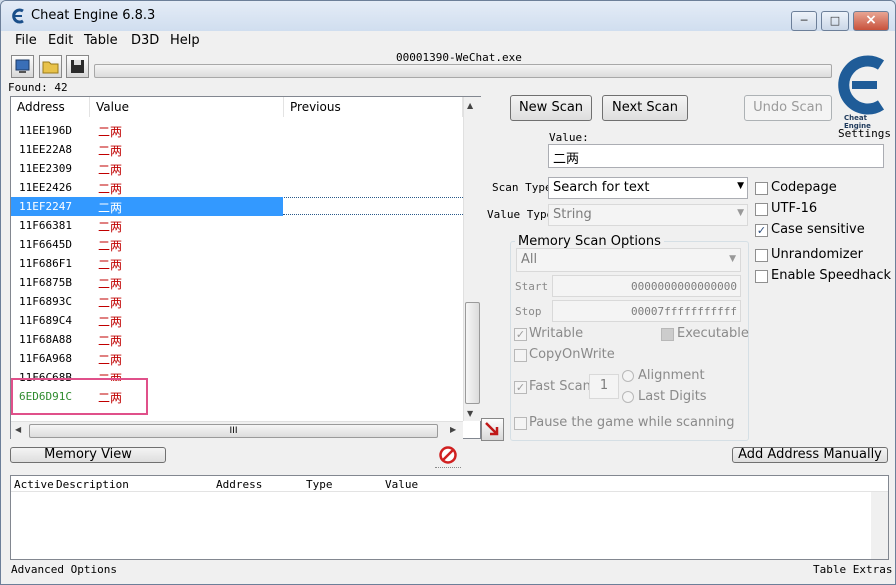  I want to click on add-selected-to-list-button, so click(492, 429).